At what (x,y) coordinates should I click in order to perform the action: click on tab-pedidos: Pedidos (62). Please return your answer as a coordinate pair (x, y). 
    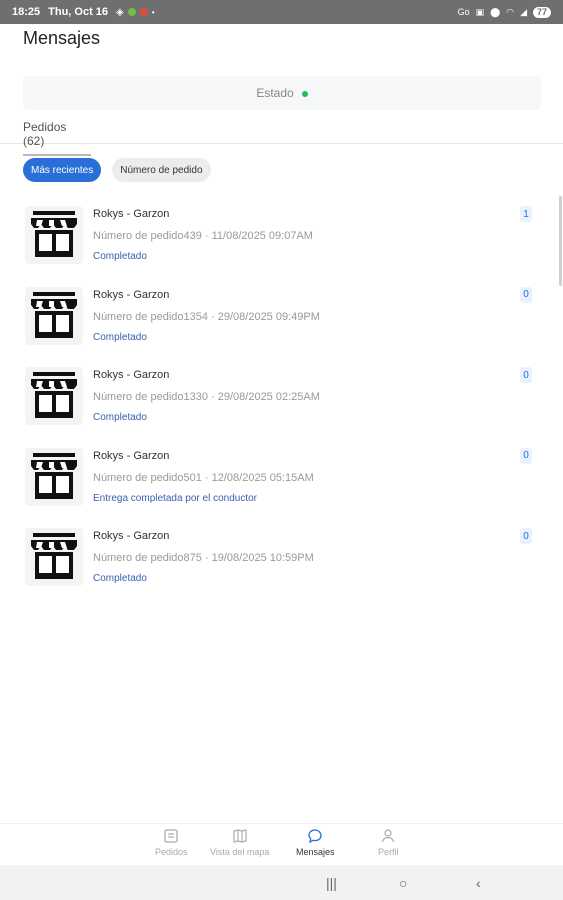
    Looking at the image, I should click on (57, 138).